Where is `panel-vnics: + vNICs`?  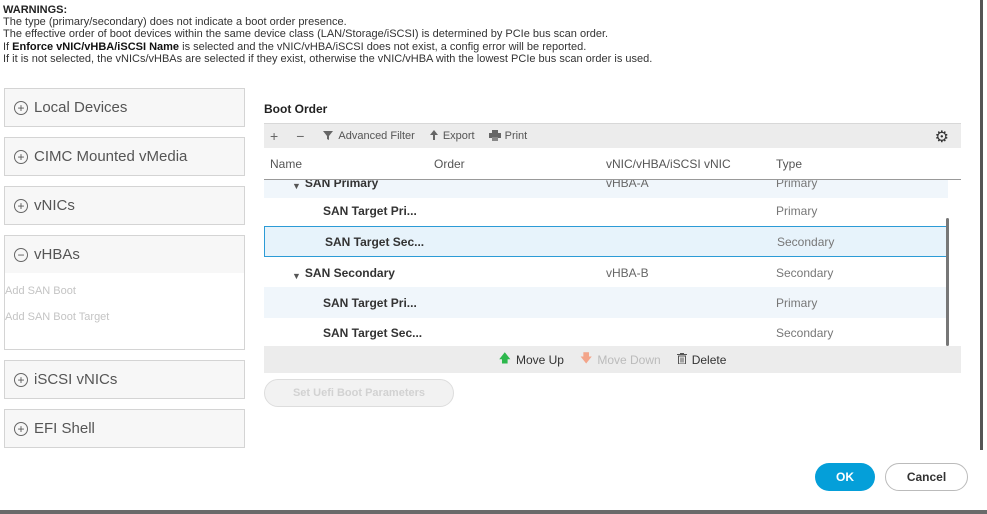
panel-vnics: + vNICs is located at coordinates (124, 205).